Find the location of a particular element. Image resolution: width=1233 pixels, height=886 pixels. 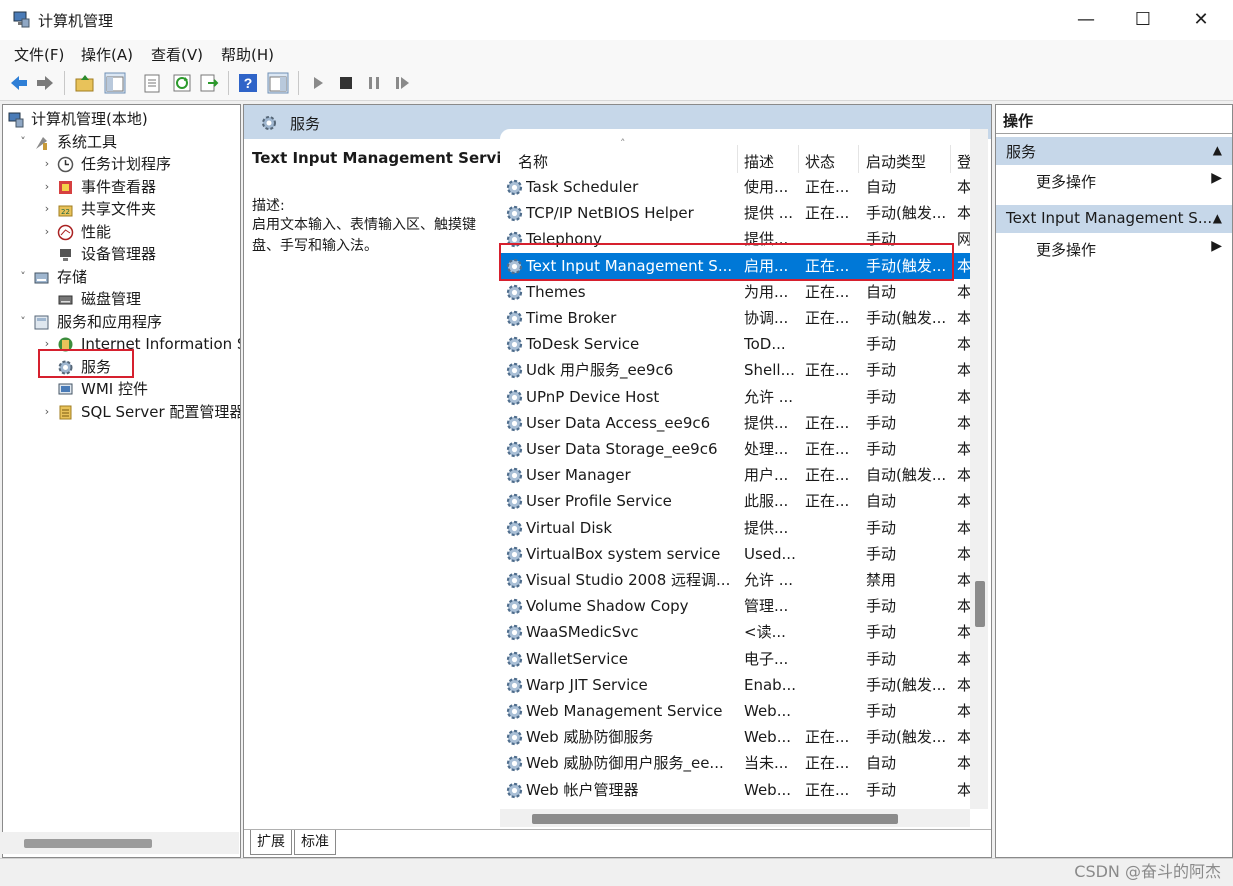

service-row: Warp JIT Service Enab... 手动(触发... 本 is located at coordinates (735, 685).